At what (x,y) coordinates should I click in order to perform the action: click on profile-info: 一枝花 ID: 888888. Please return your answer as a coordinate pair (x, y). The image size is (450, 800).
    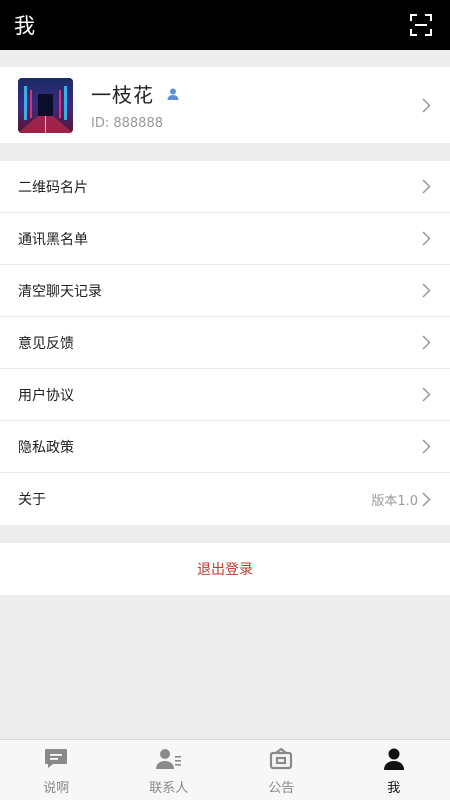
    Looking at the image, I should click on (255, 105).